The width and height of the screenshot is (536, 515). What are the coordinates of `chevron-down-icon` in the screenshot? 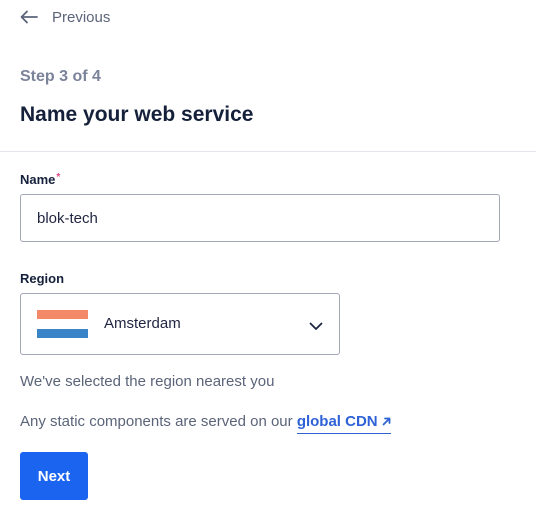 It's located at (316, 327).